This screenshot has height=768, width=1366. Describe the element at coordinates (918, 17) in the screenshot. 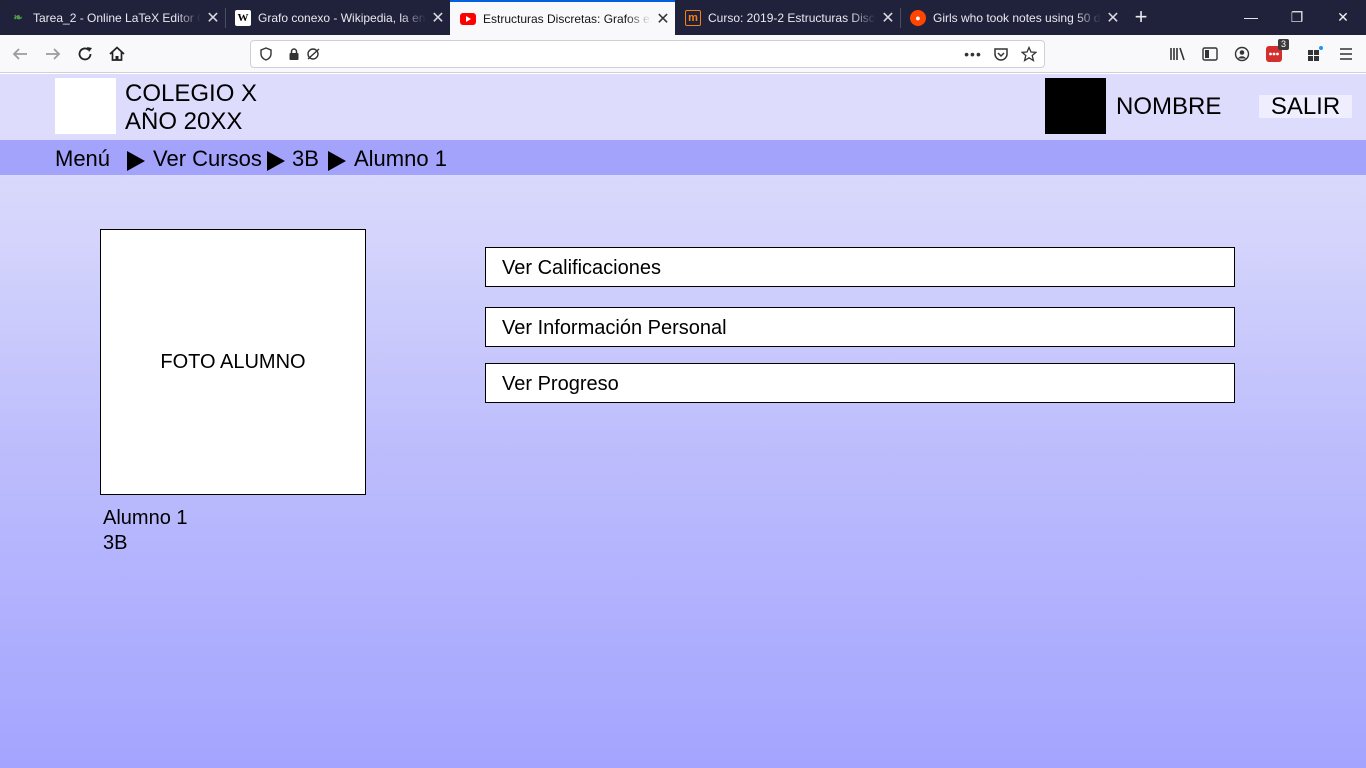

I see `reddit-icon: ●` at that location.